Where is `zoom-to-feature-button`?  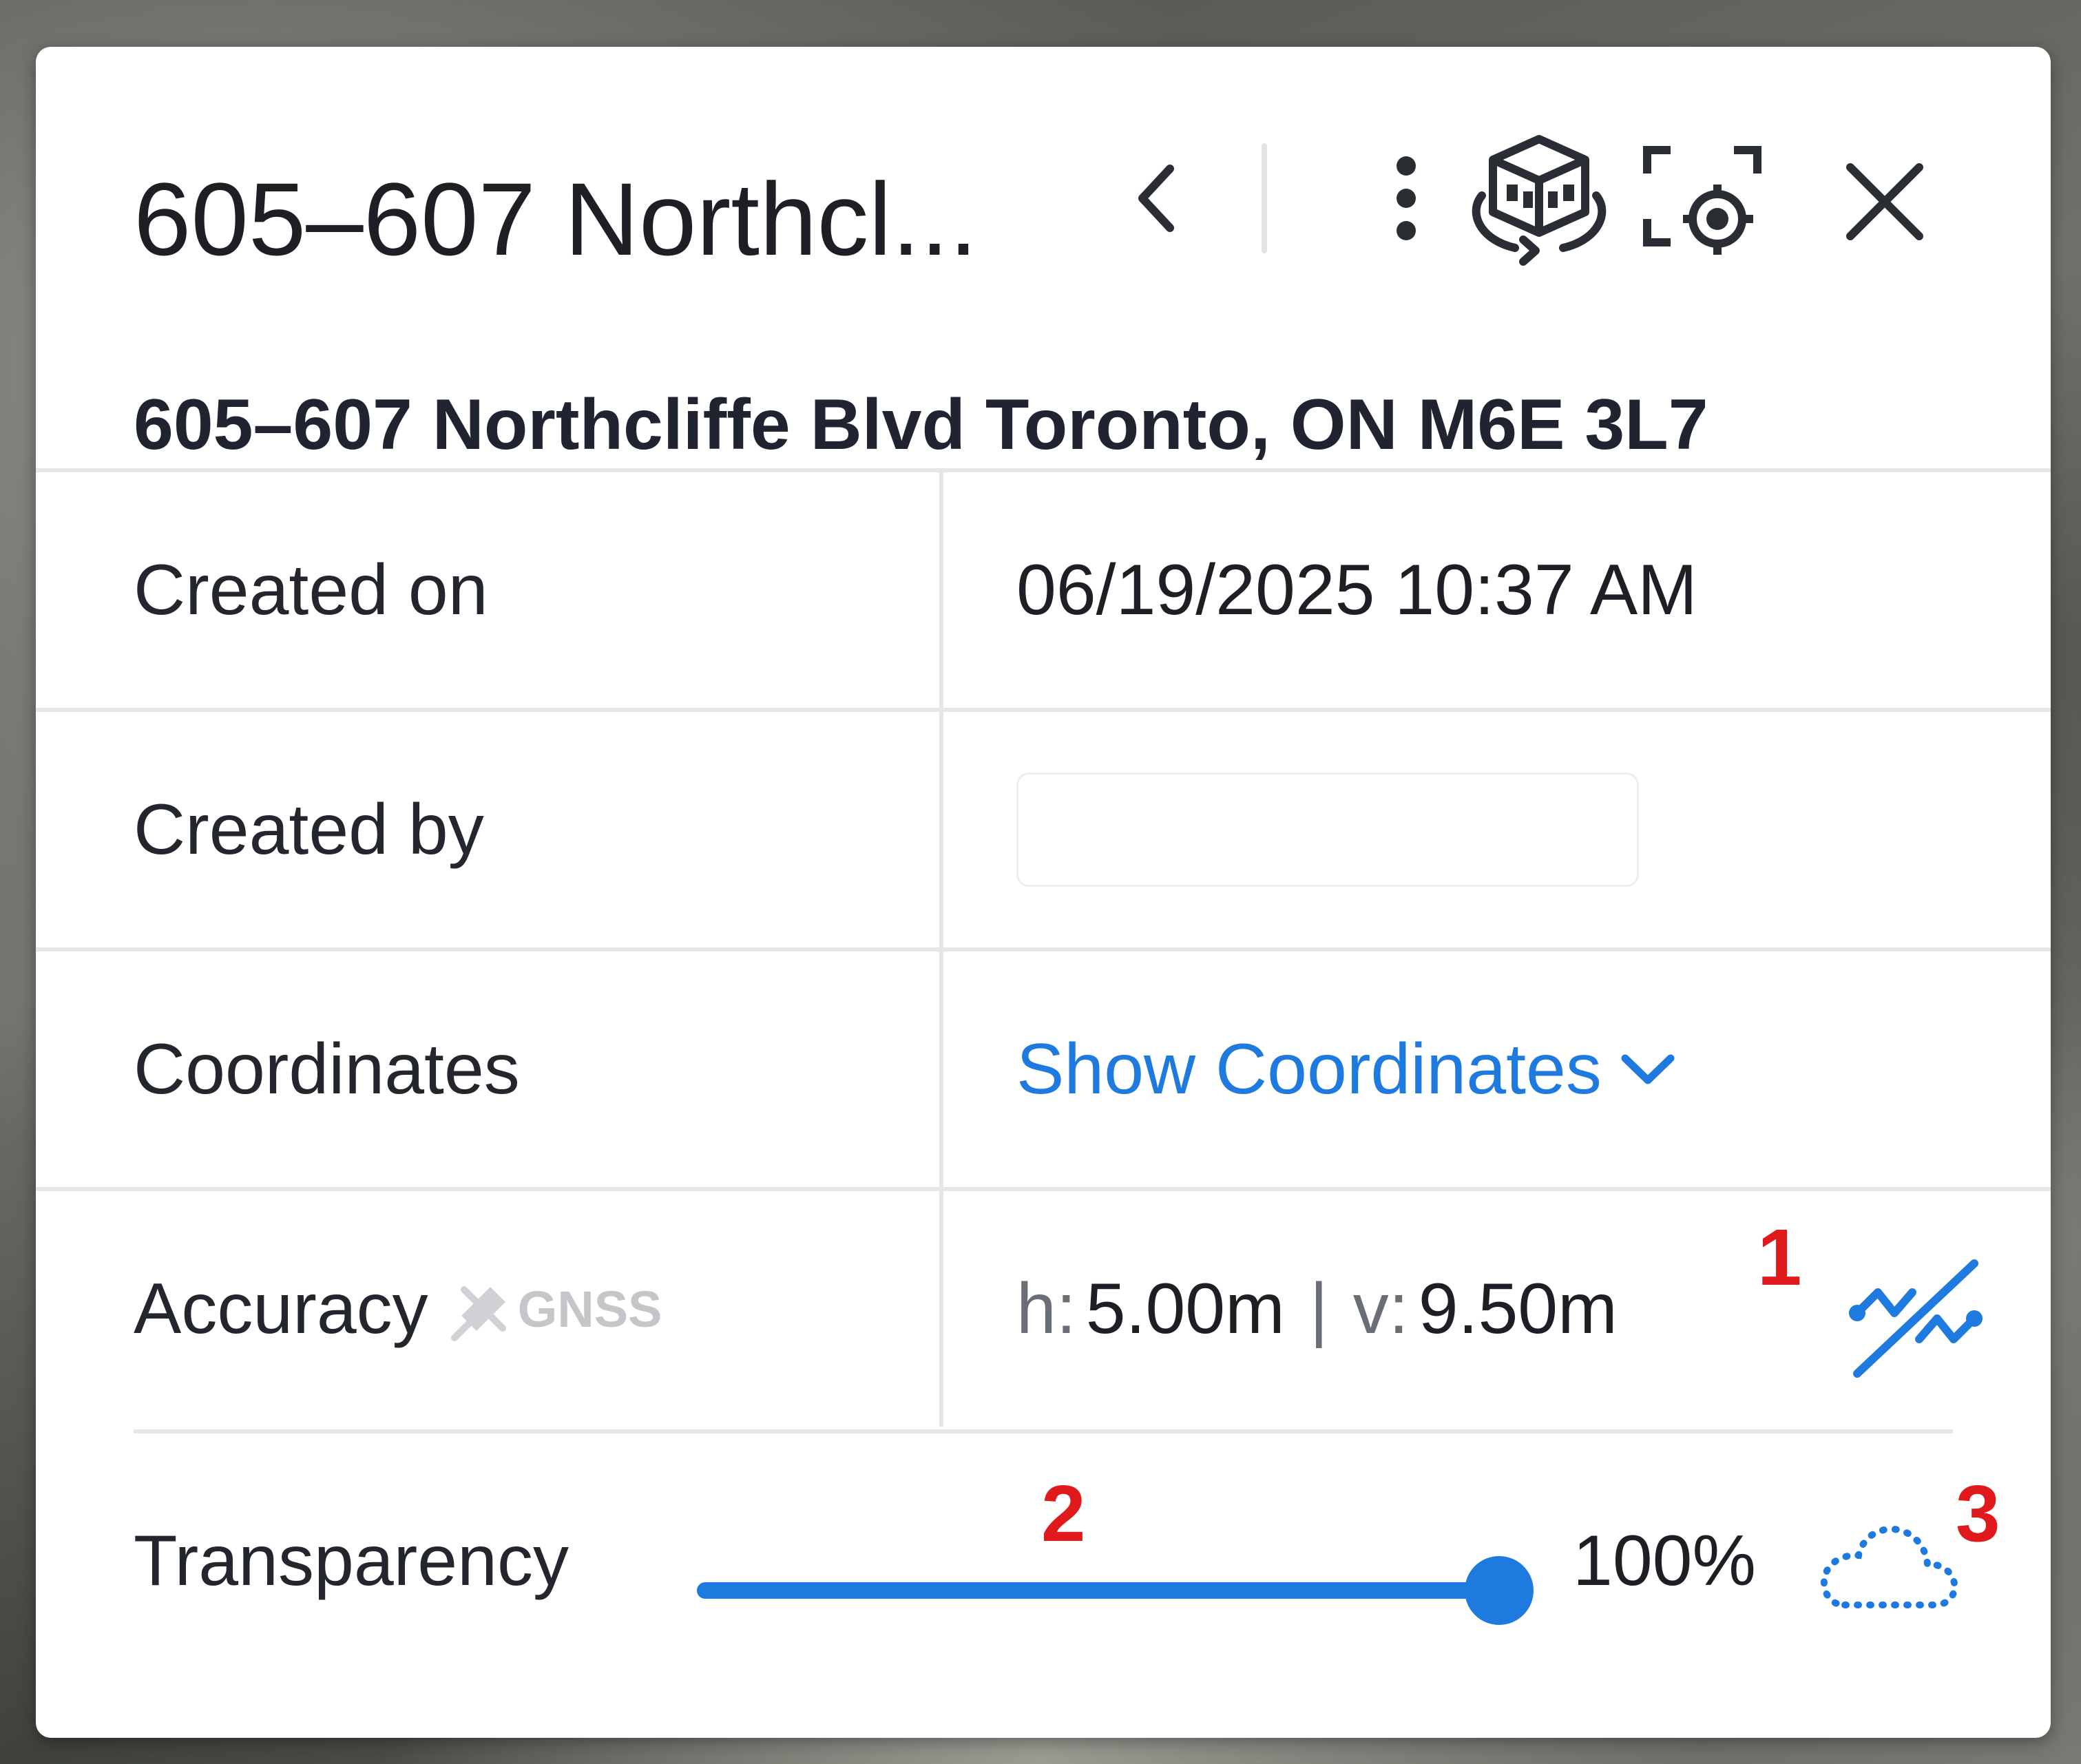 zoom-to-feature-button is located at coordinates (1702, 201).